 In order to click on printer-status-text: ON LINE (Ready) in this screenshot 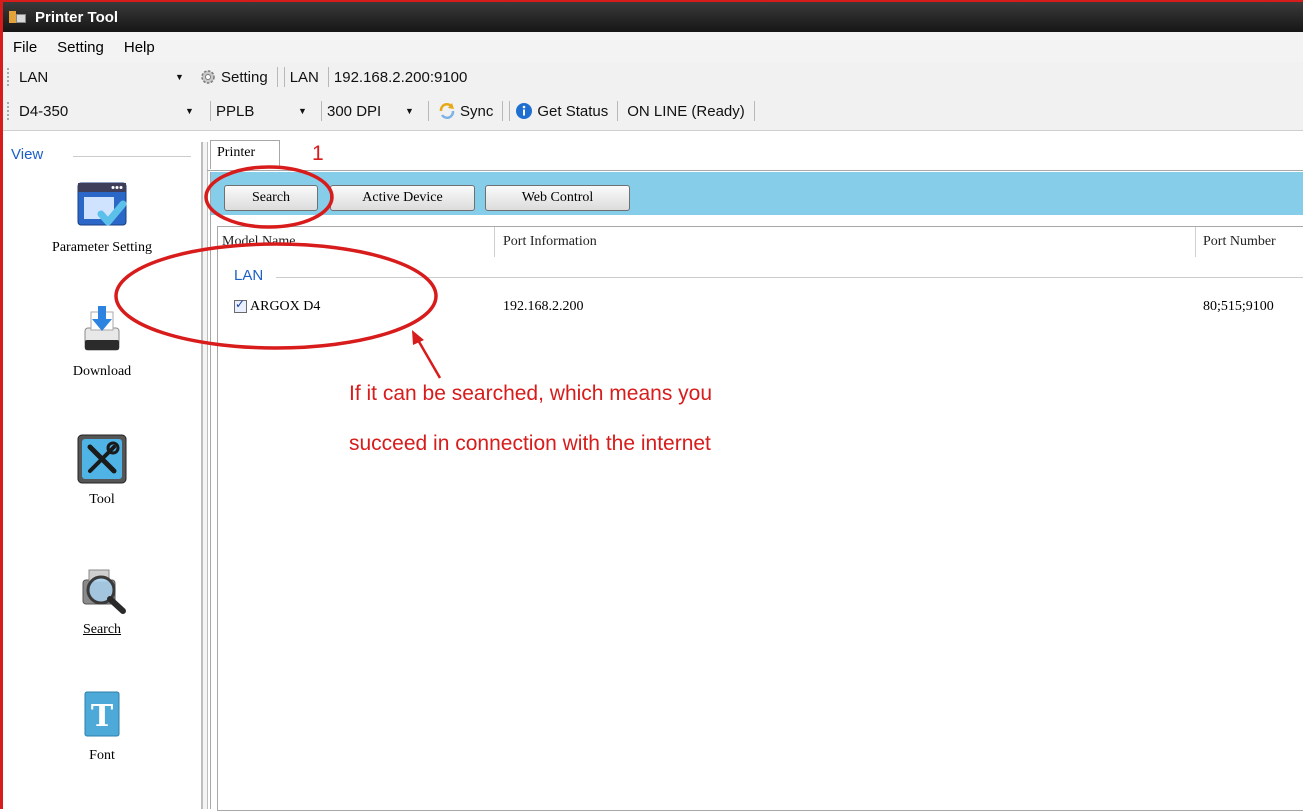, I will do `click(686, 111)`.